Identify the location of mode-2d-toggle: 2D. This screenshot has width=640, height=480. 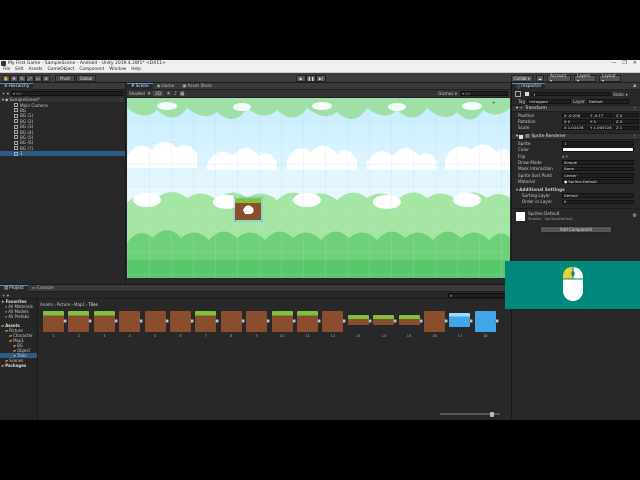
(158, 93).